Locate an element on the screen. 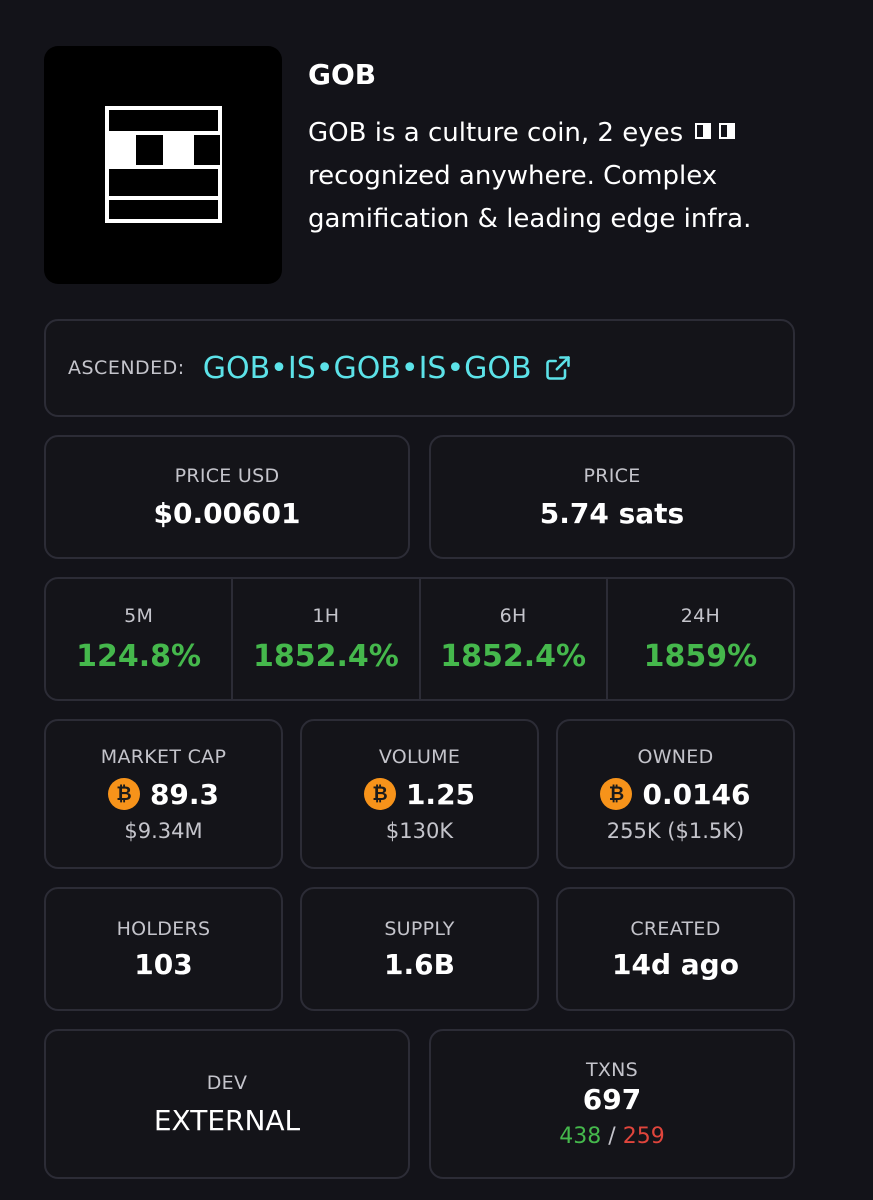 The image size is (873, 1200). price-sats-card: PRICE 5.74 sats is located at coordinates (612, 497).